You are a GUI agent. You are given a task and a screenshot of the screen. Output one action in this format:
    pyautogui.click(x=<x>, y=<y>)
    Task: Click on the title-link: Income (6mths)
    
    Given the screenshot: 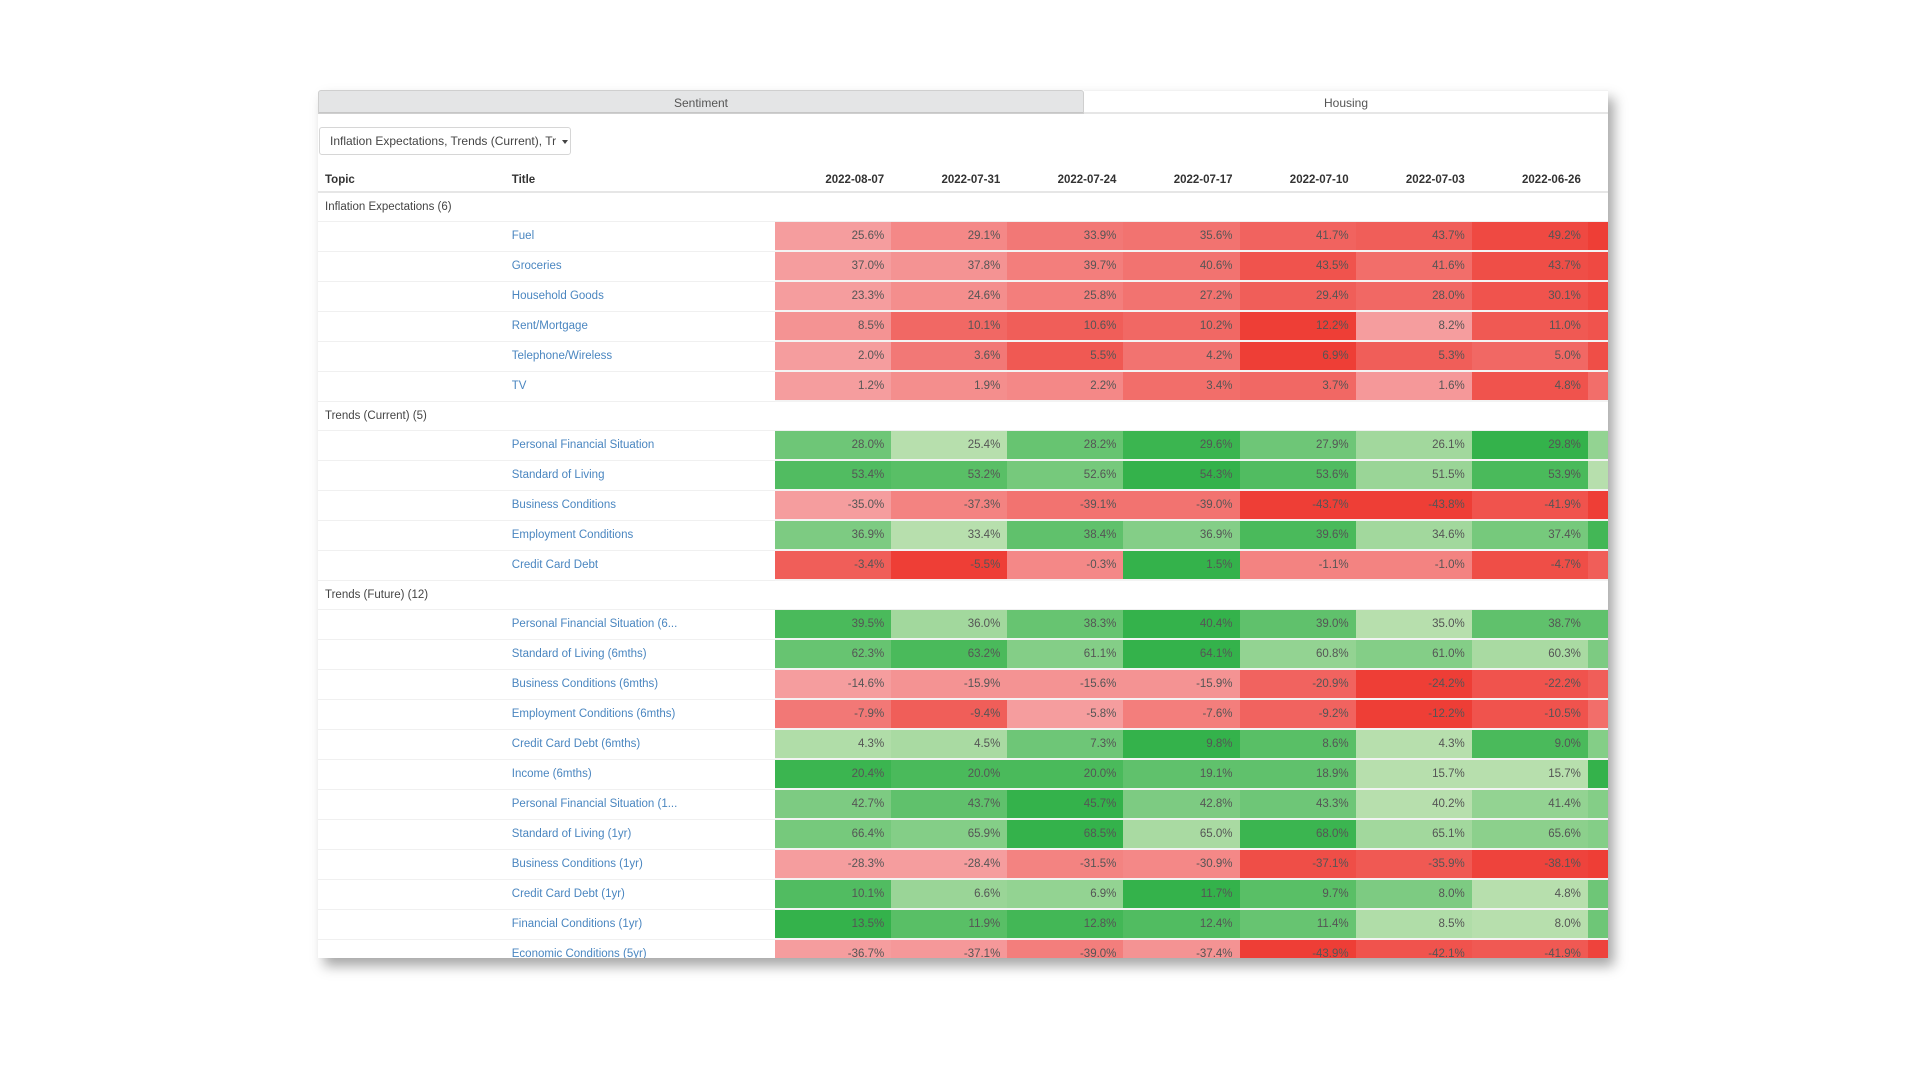 What is the action you would take?
    pyautogui.click(x=640, y=774)
    